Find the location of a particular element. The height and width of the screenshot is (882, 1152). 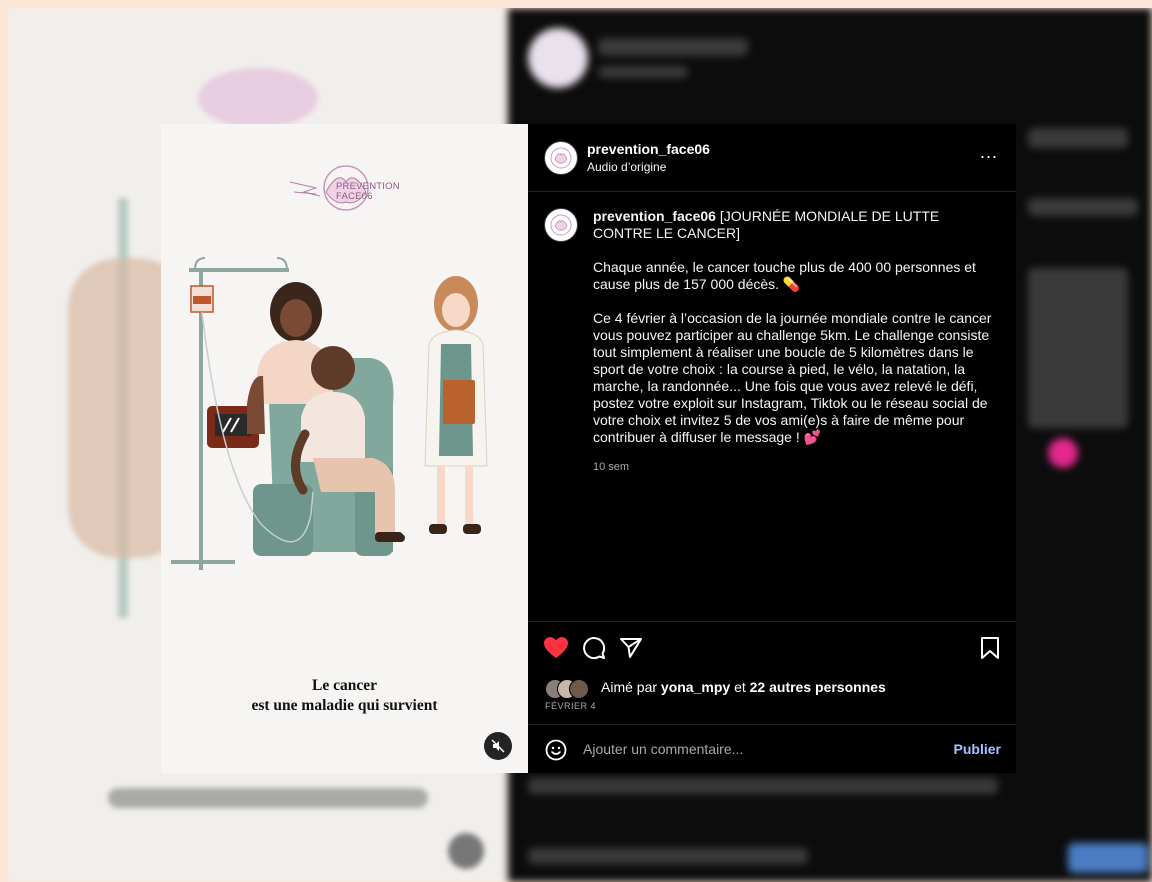

backdrop-text is located at coordinates (268, 798).